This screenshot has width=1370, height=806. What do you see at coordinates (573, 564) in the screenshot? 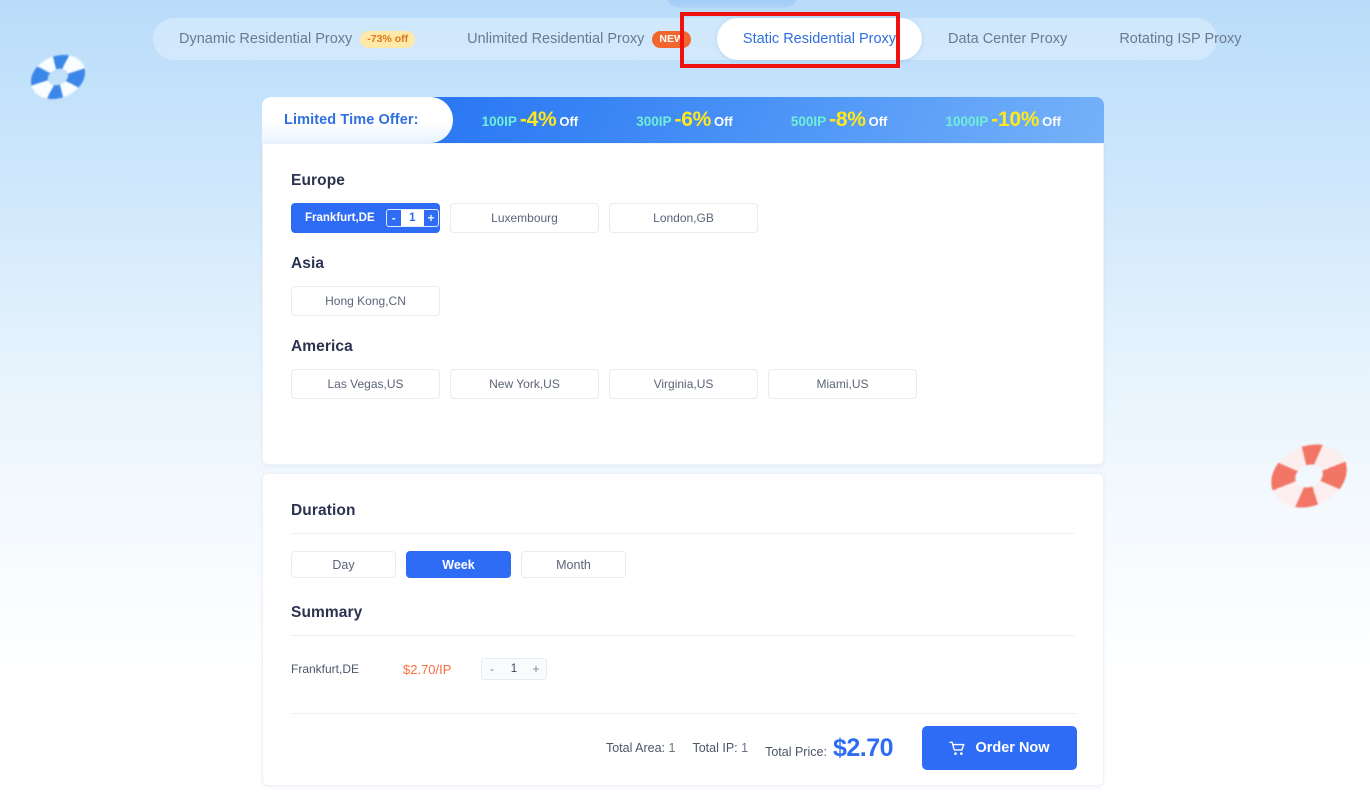
I see `duration-option-month: Month` at bounding box center [573, 564].